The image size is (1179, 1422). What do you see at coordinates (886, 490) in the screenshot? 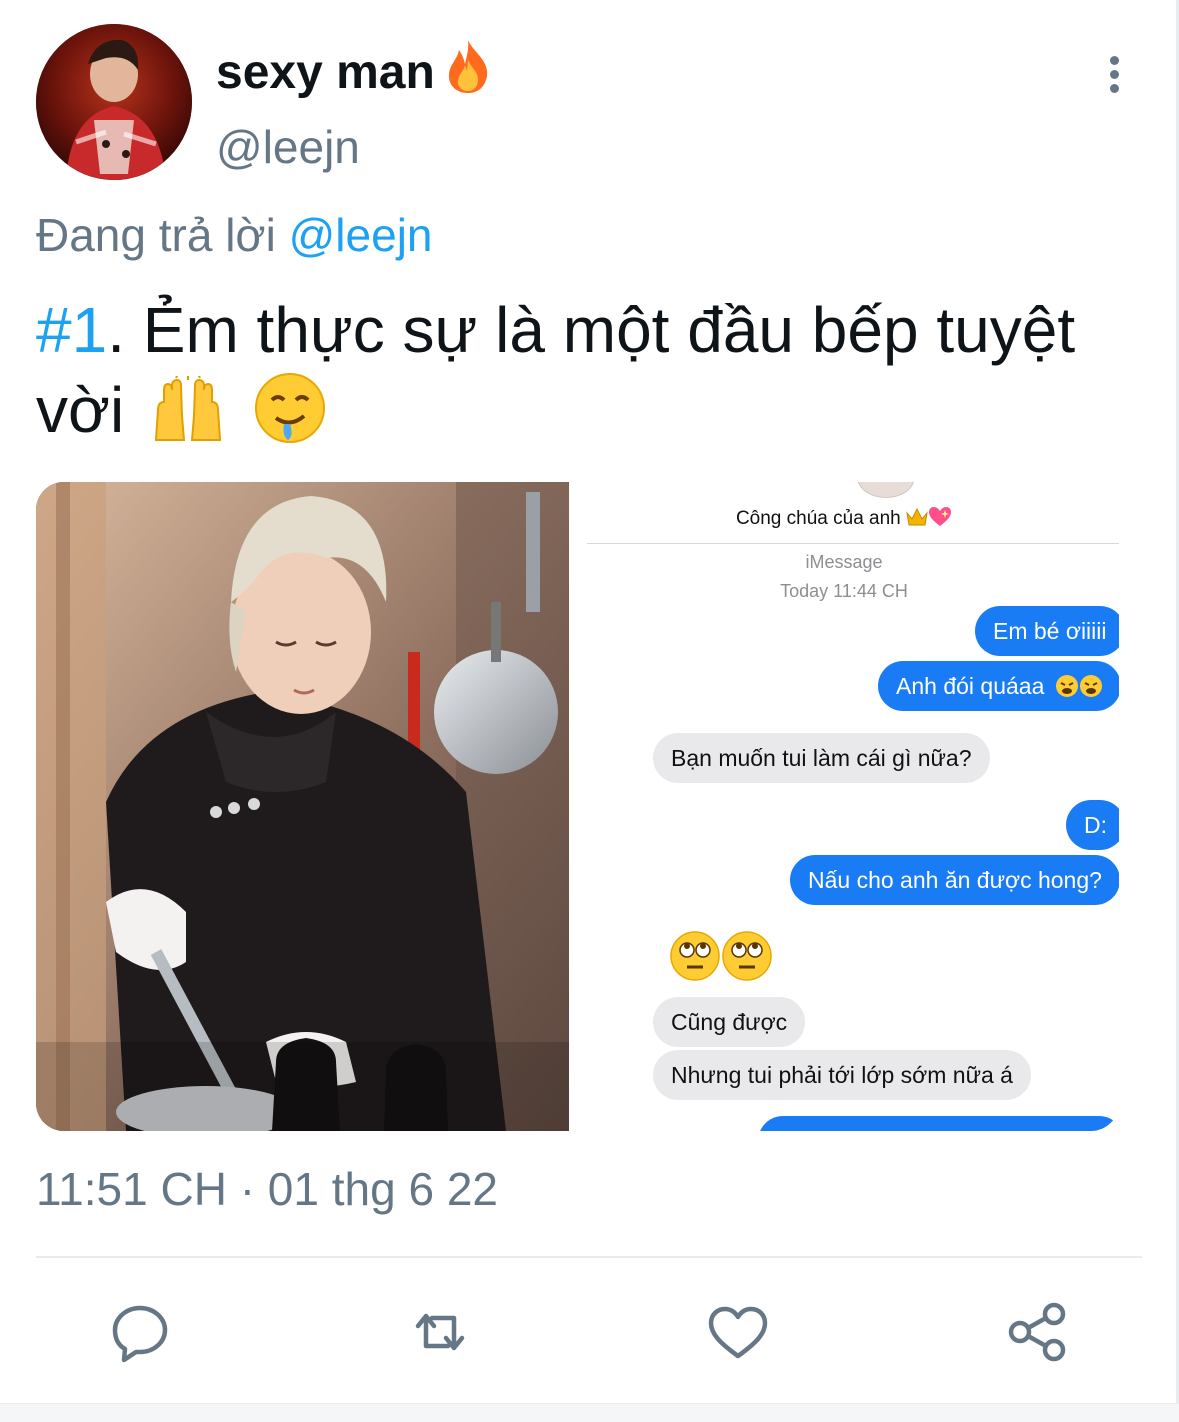
I see `contact-avatar` at bounding box center [886, 490].